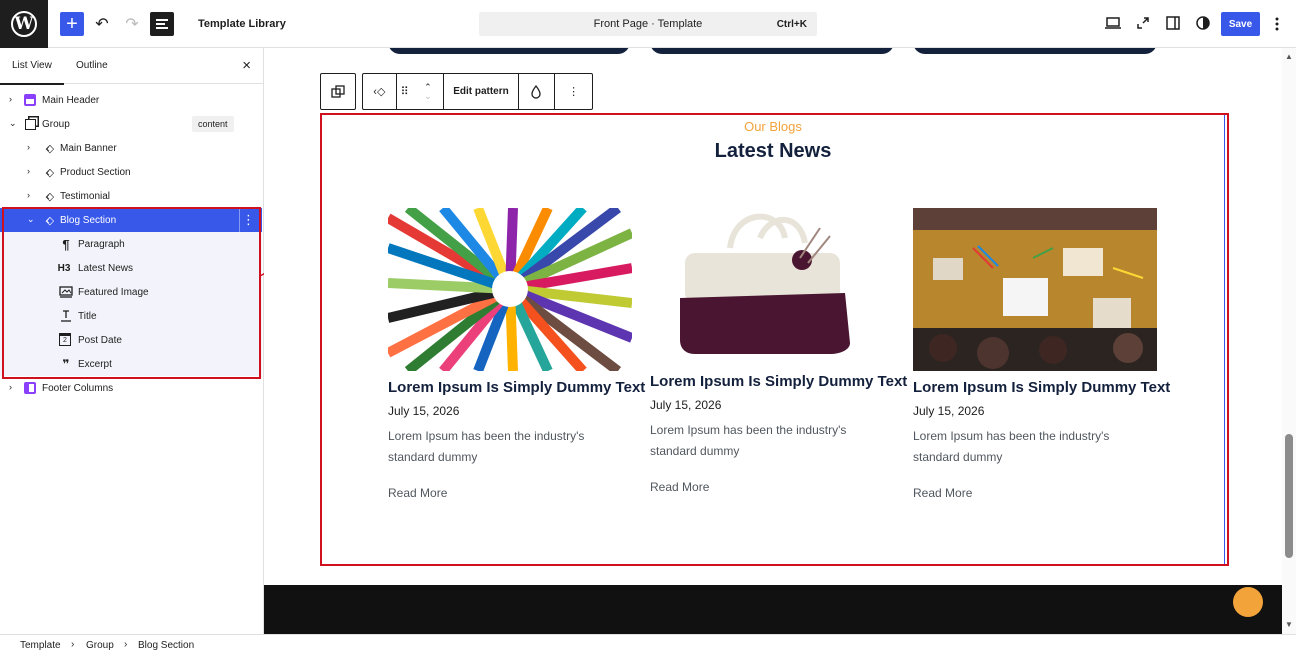  I want to click on chevron-down-icon: ⌄, so click(13, 123).